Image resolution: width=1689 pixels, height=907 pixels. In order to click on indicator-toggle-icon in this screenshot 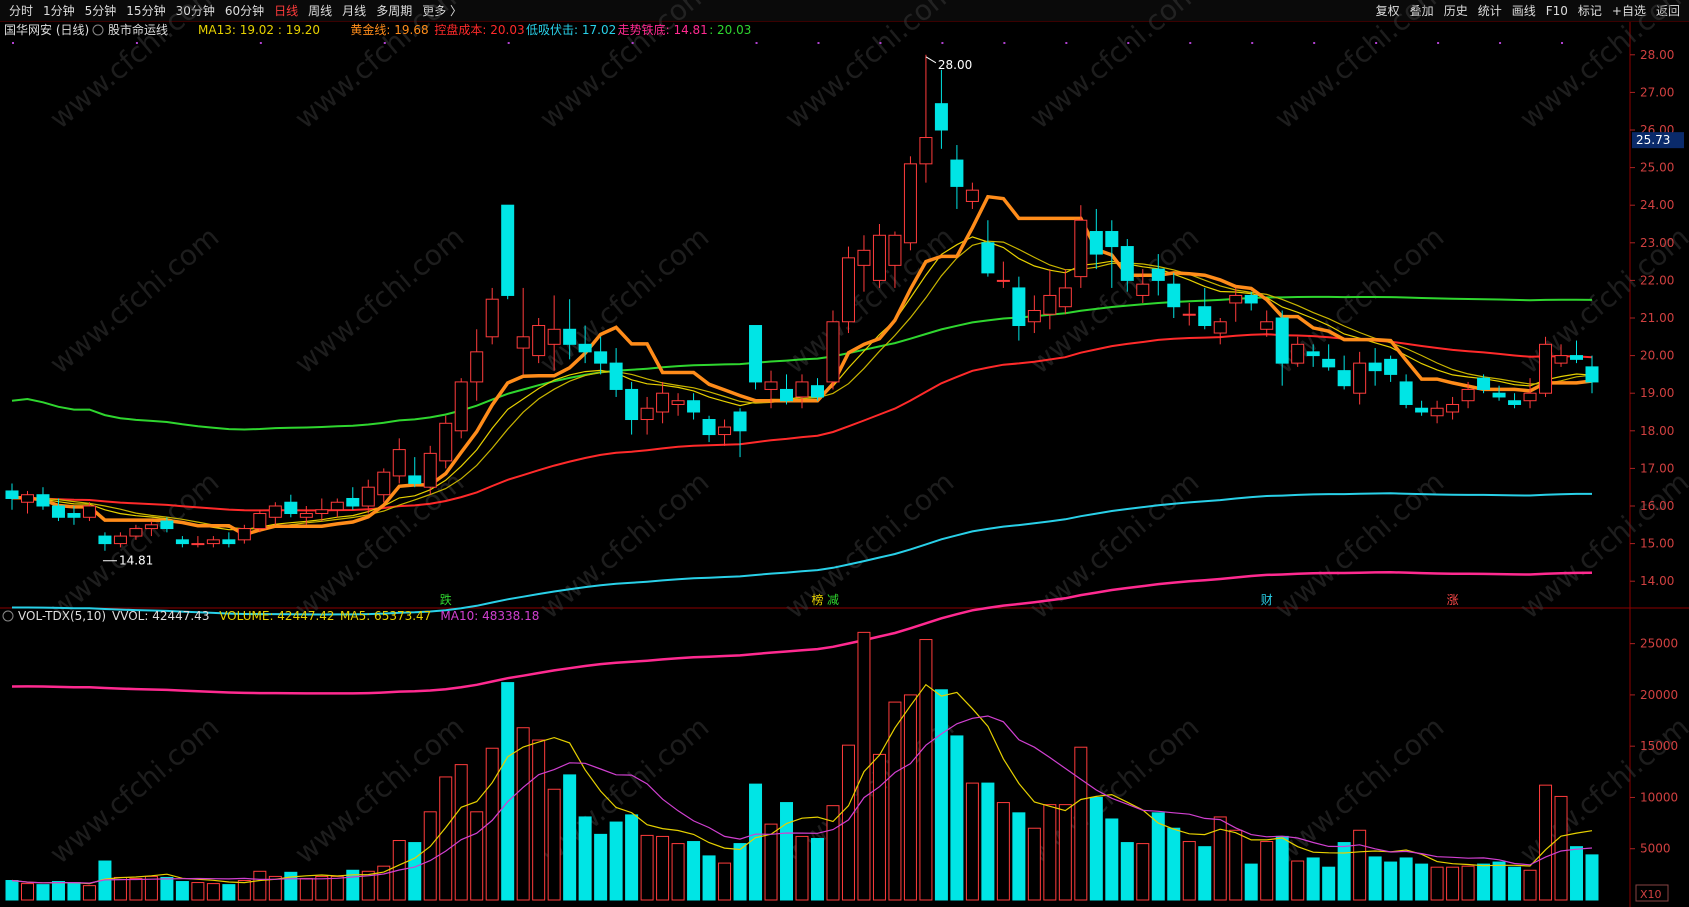, I will do `click(98, 30)`.